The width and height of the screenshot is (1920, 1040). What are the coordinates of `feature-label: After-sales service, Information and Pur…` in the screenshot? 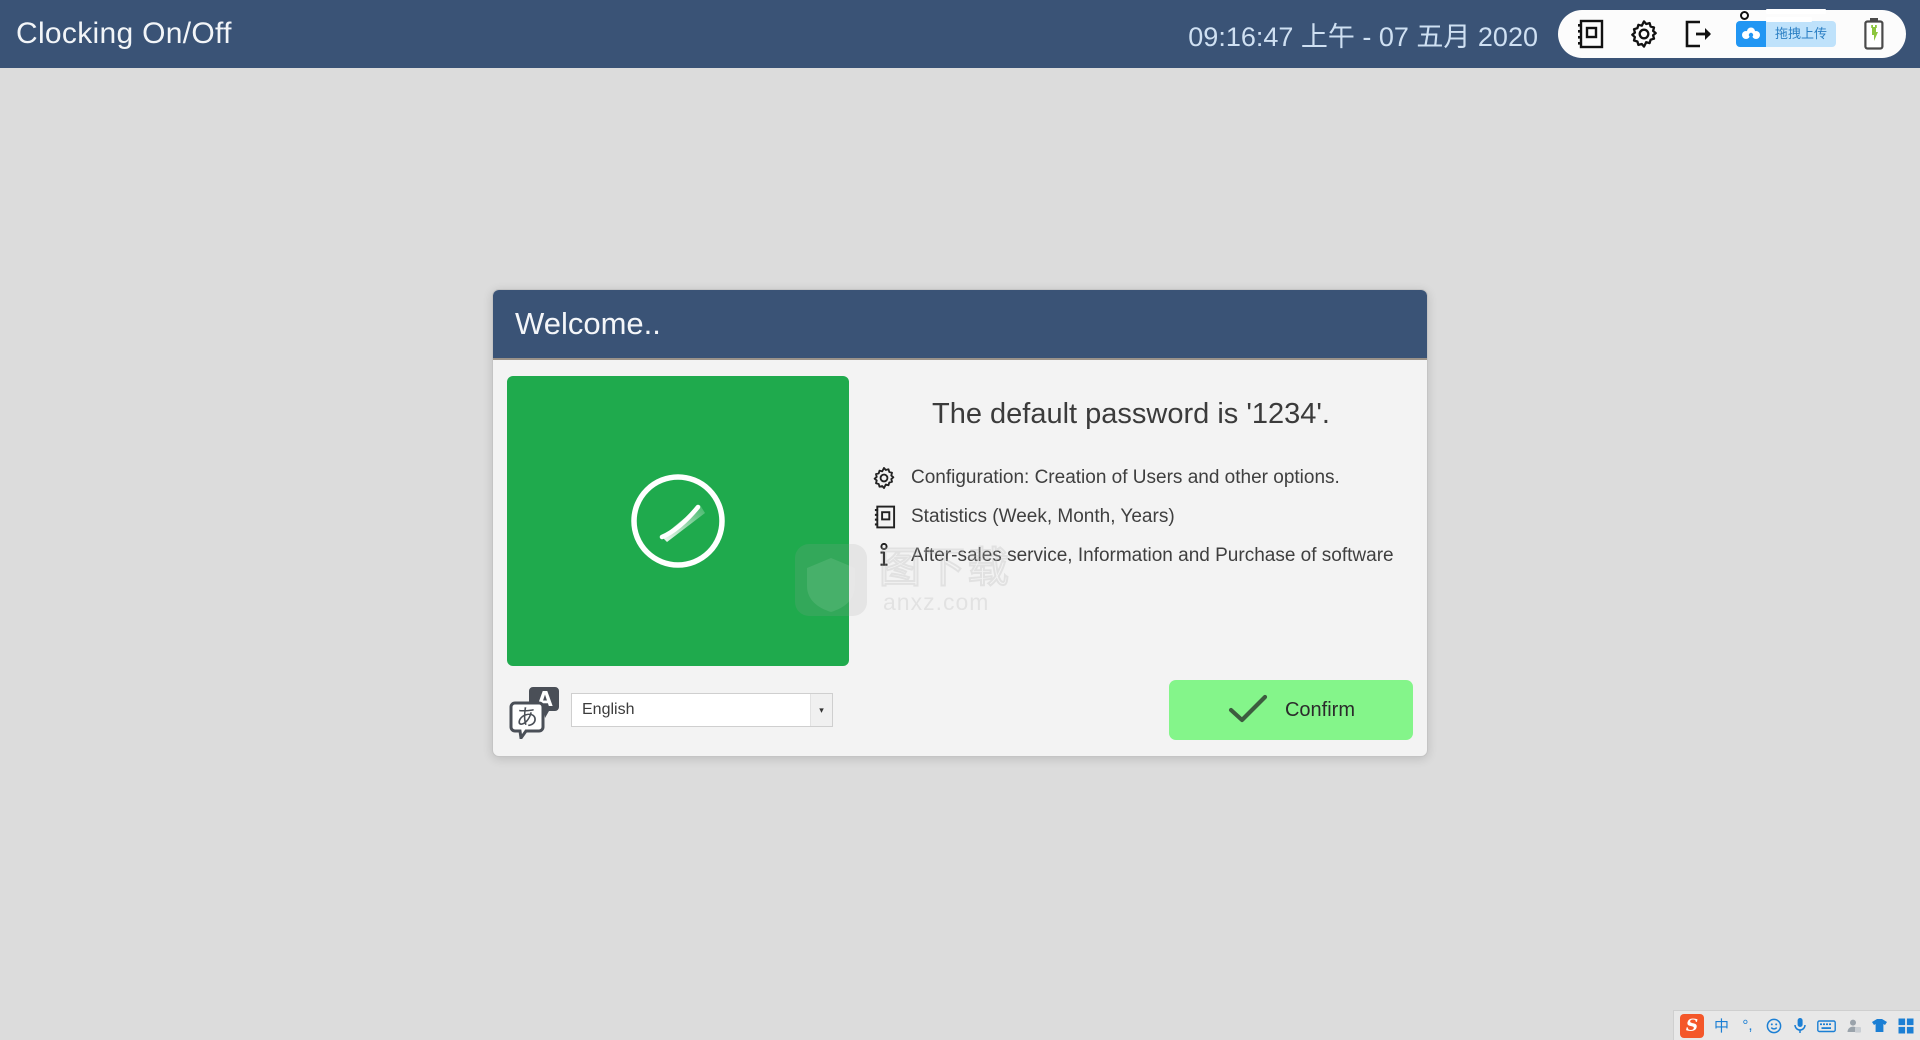 It's located at (1152, 555).